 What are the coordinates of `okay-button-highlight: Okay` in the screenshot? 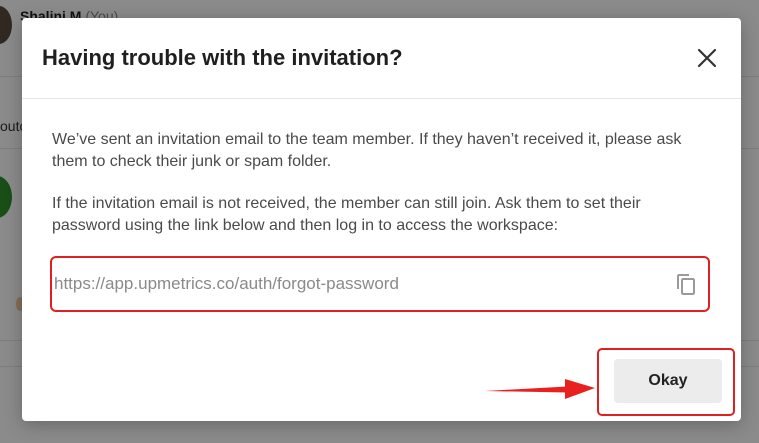 It's located at (666, 382).